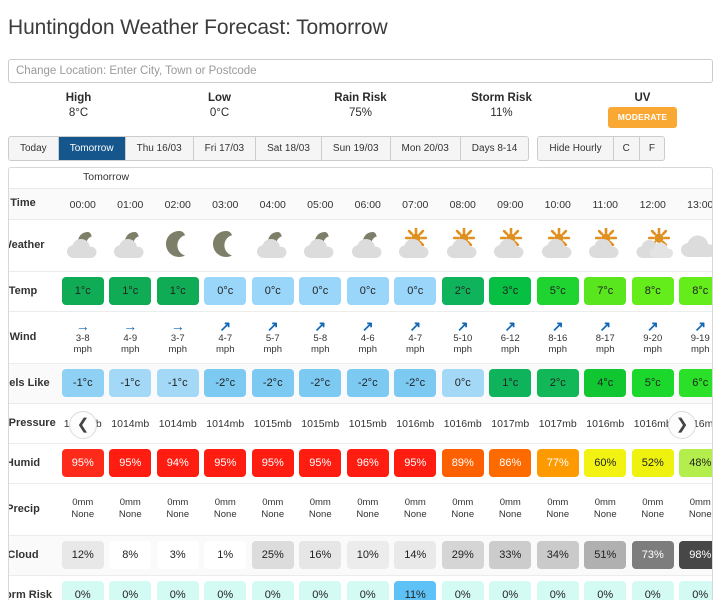 This screenshot has height=600, width=721. What do you see at coordinates (178, 245) in the screenshot?
I see `moon-icon` at bounding box center [178, 245].